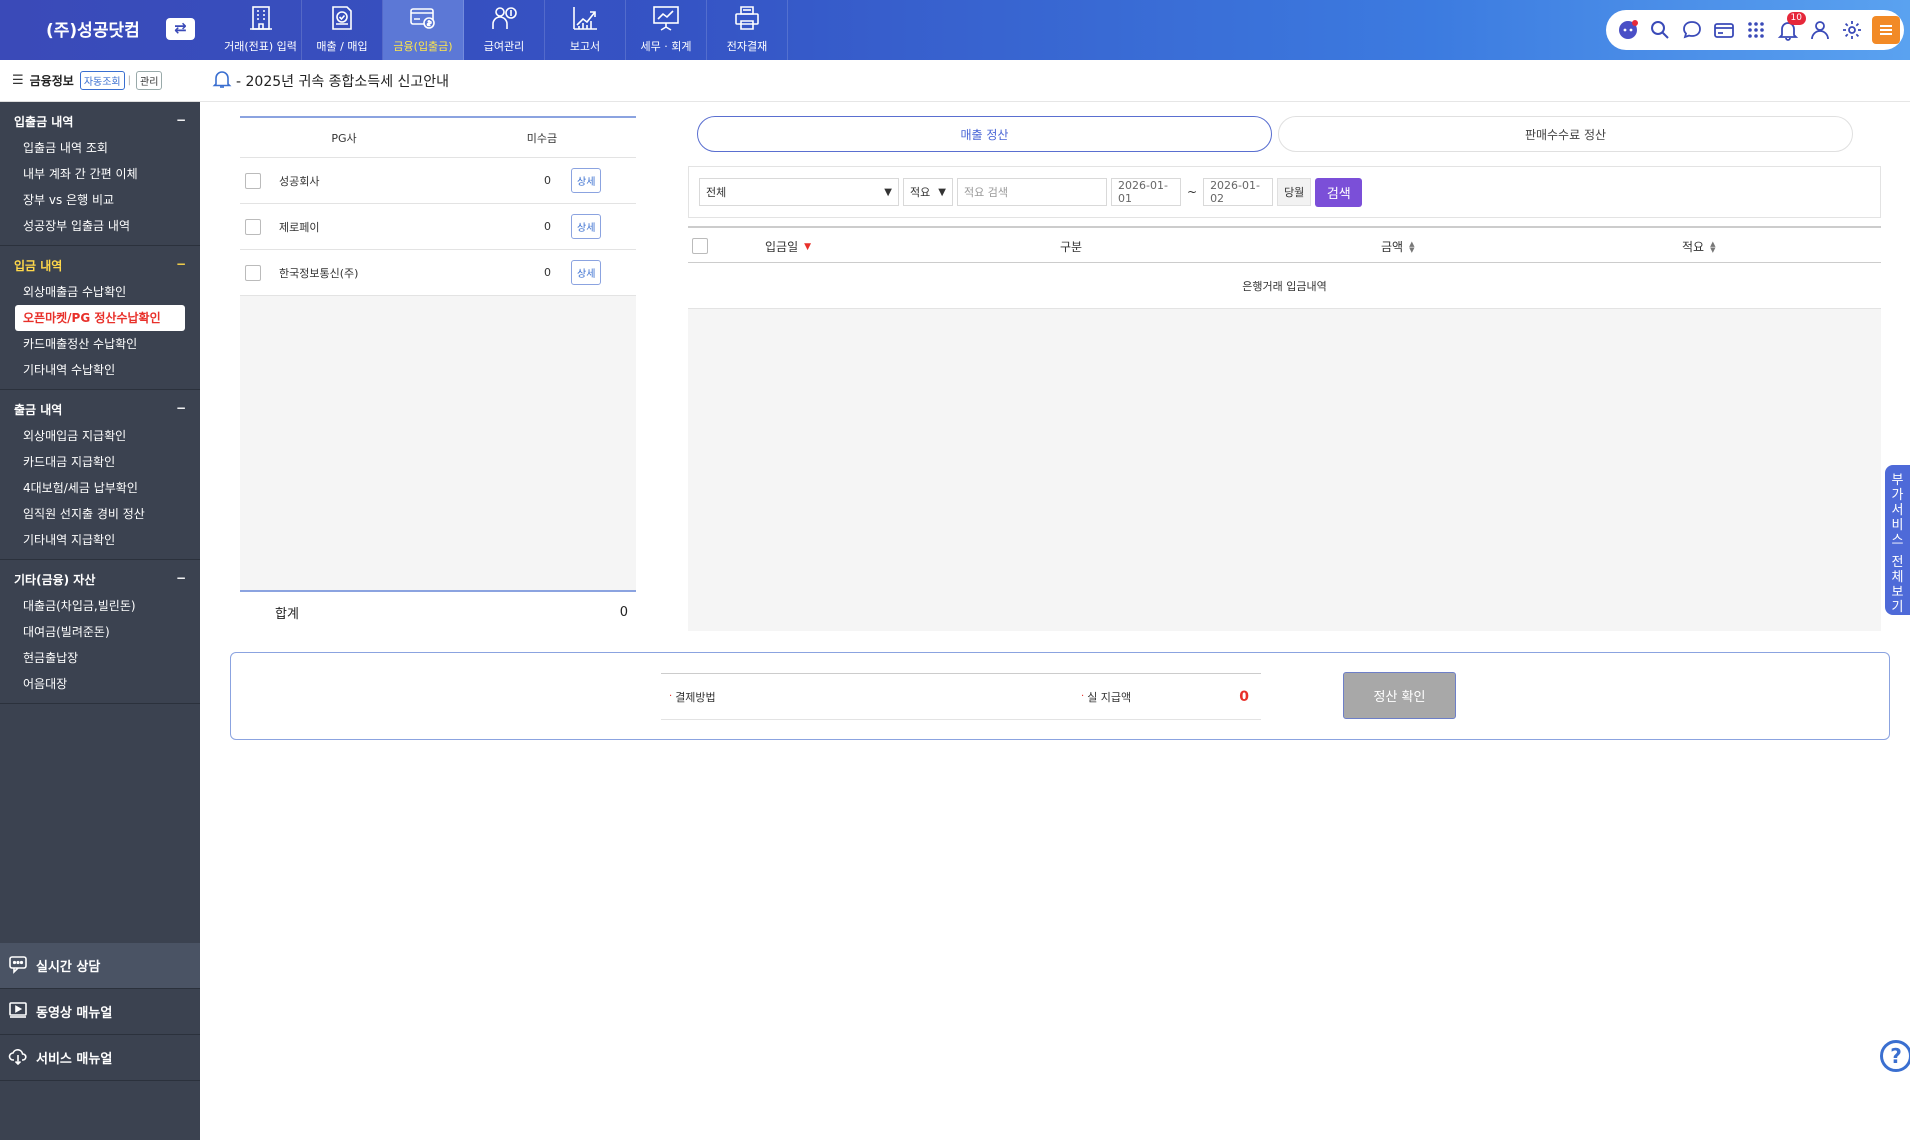  What do you see at coordinates (100, 318) in the screenshot?
I see `sidebar-item-active: 오픈마켓/PG 정산수납확인` at bounding box center [100, 318].